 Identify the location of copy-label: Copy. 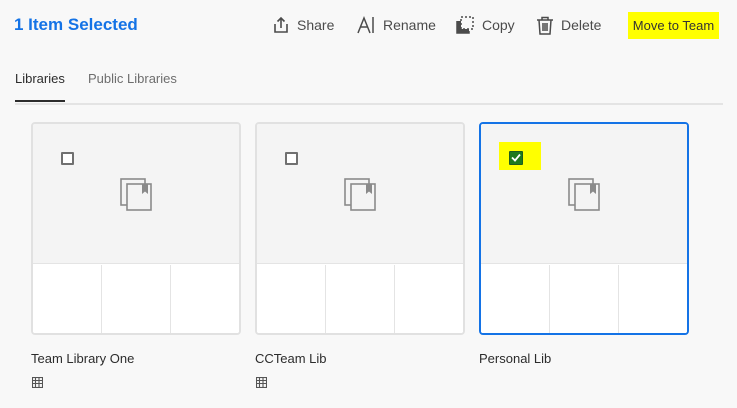
(498, 25).